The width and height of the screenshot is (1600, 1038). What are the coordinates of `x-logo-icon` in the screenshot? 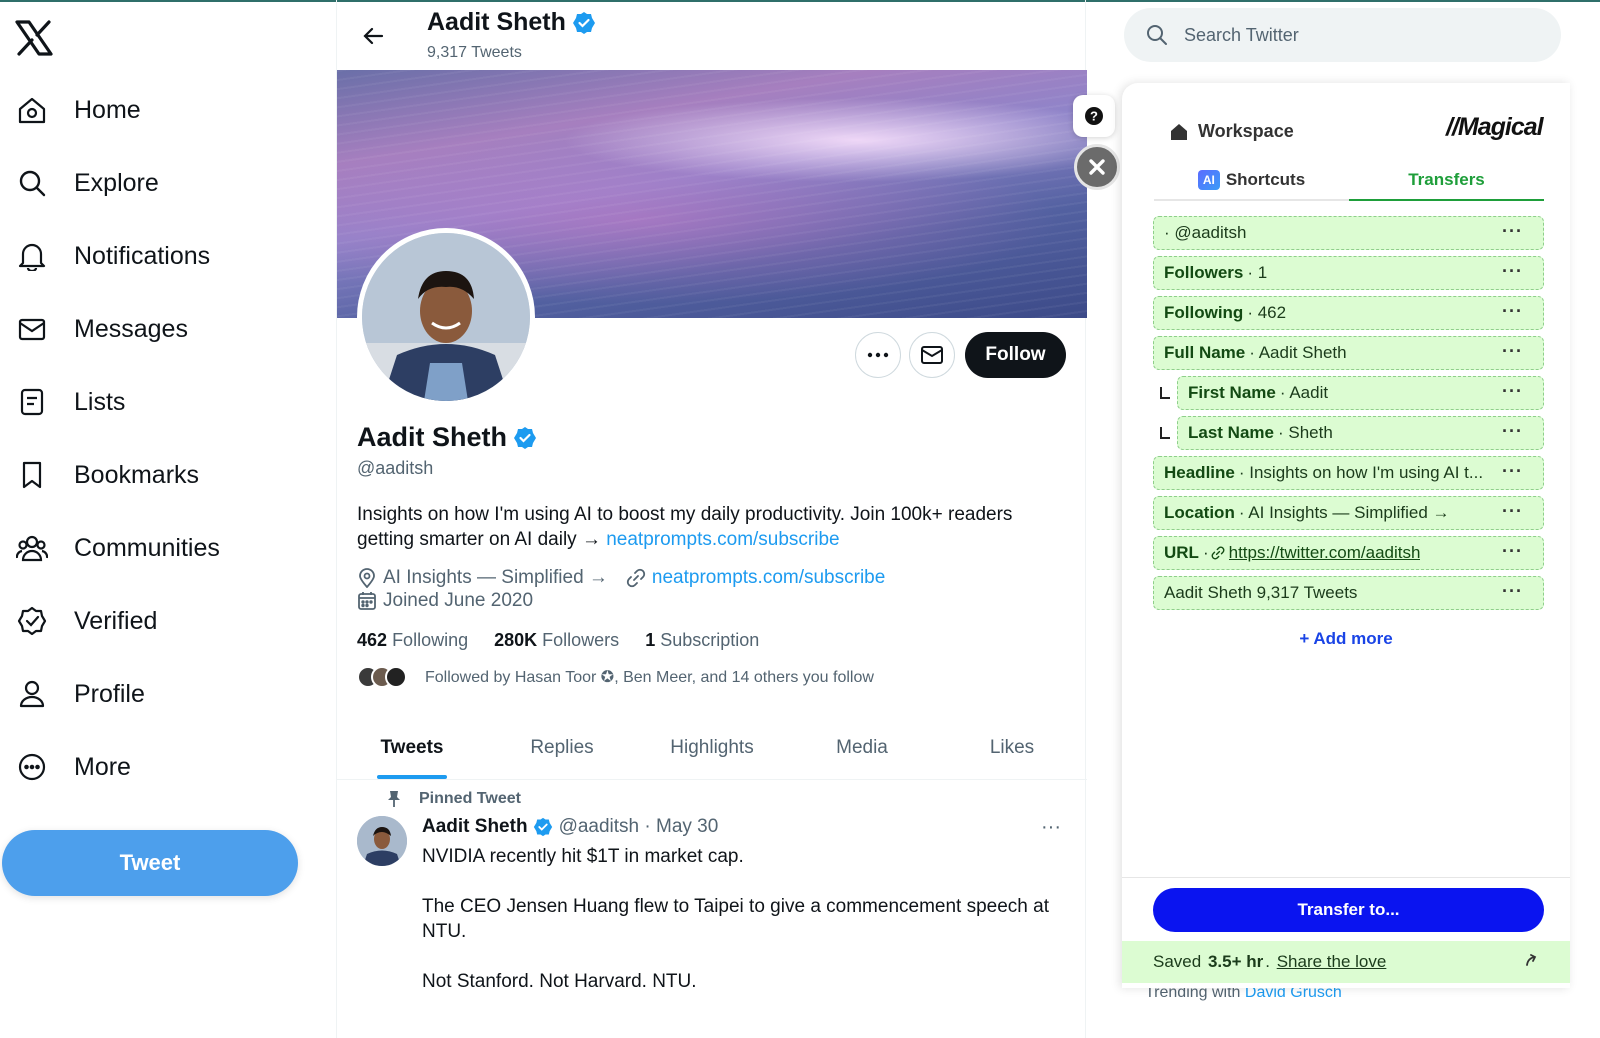 It's located at (34, 38).